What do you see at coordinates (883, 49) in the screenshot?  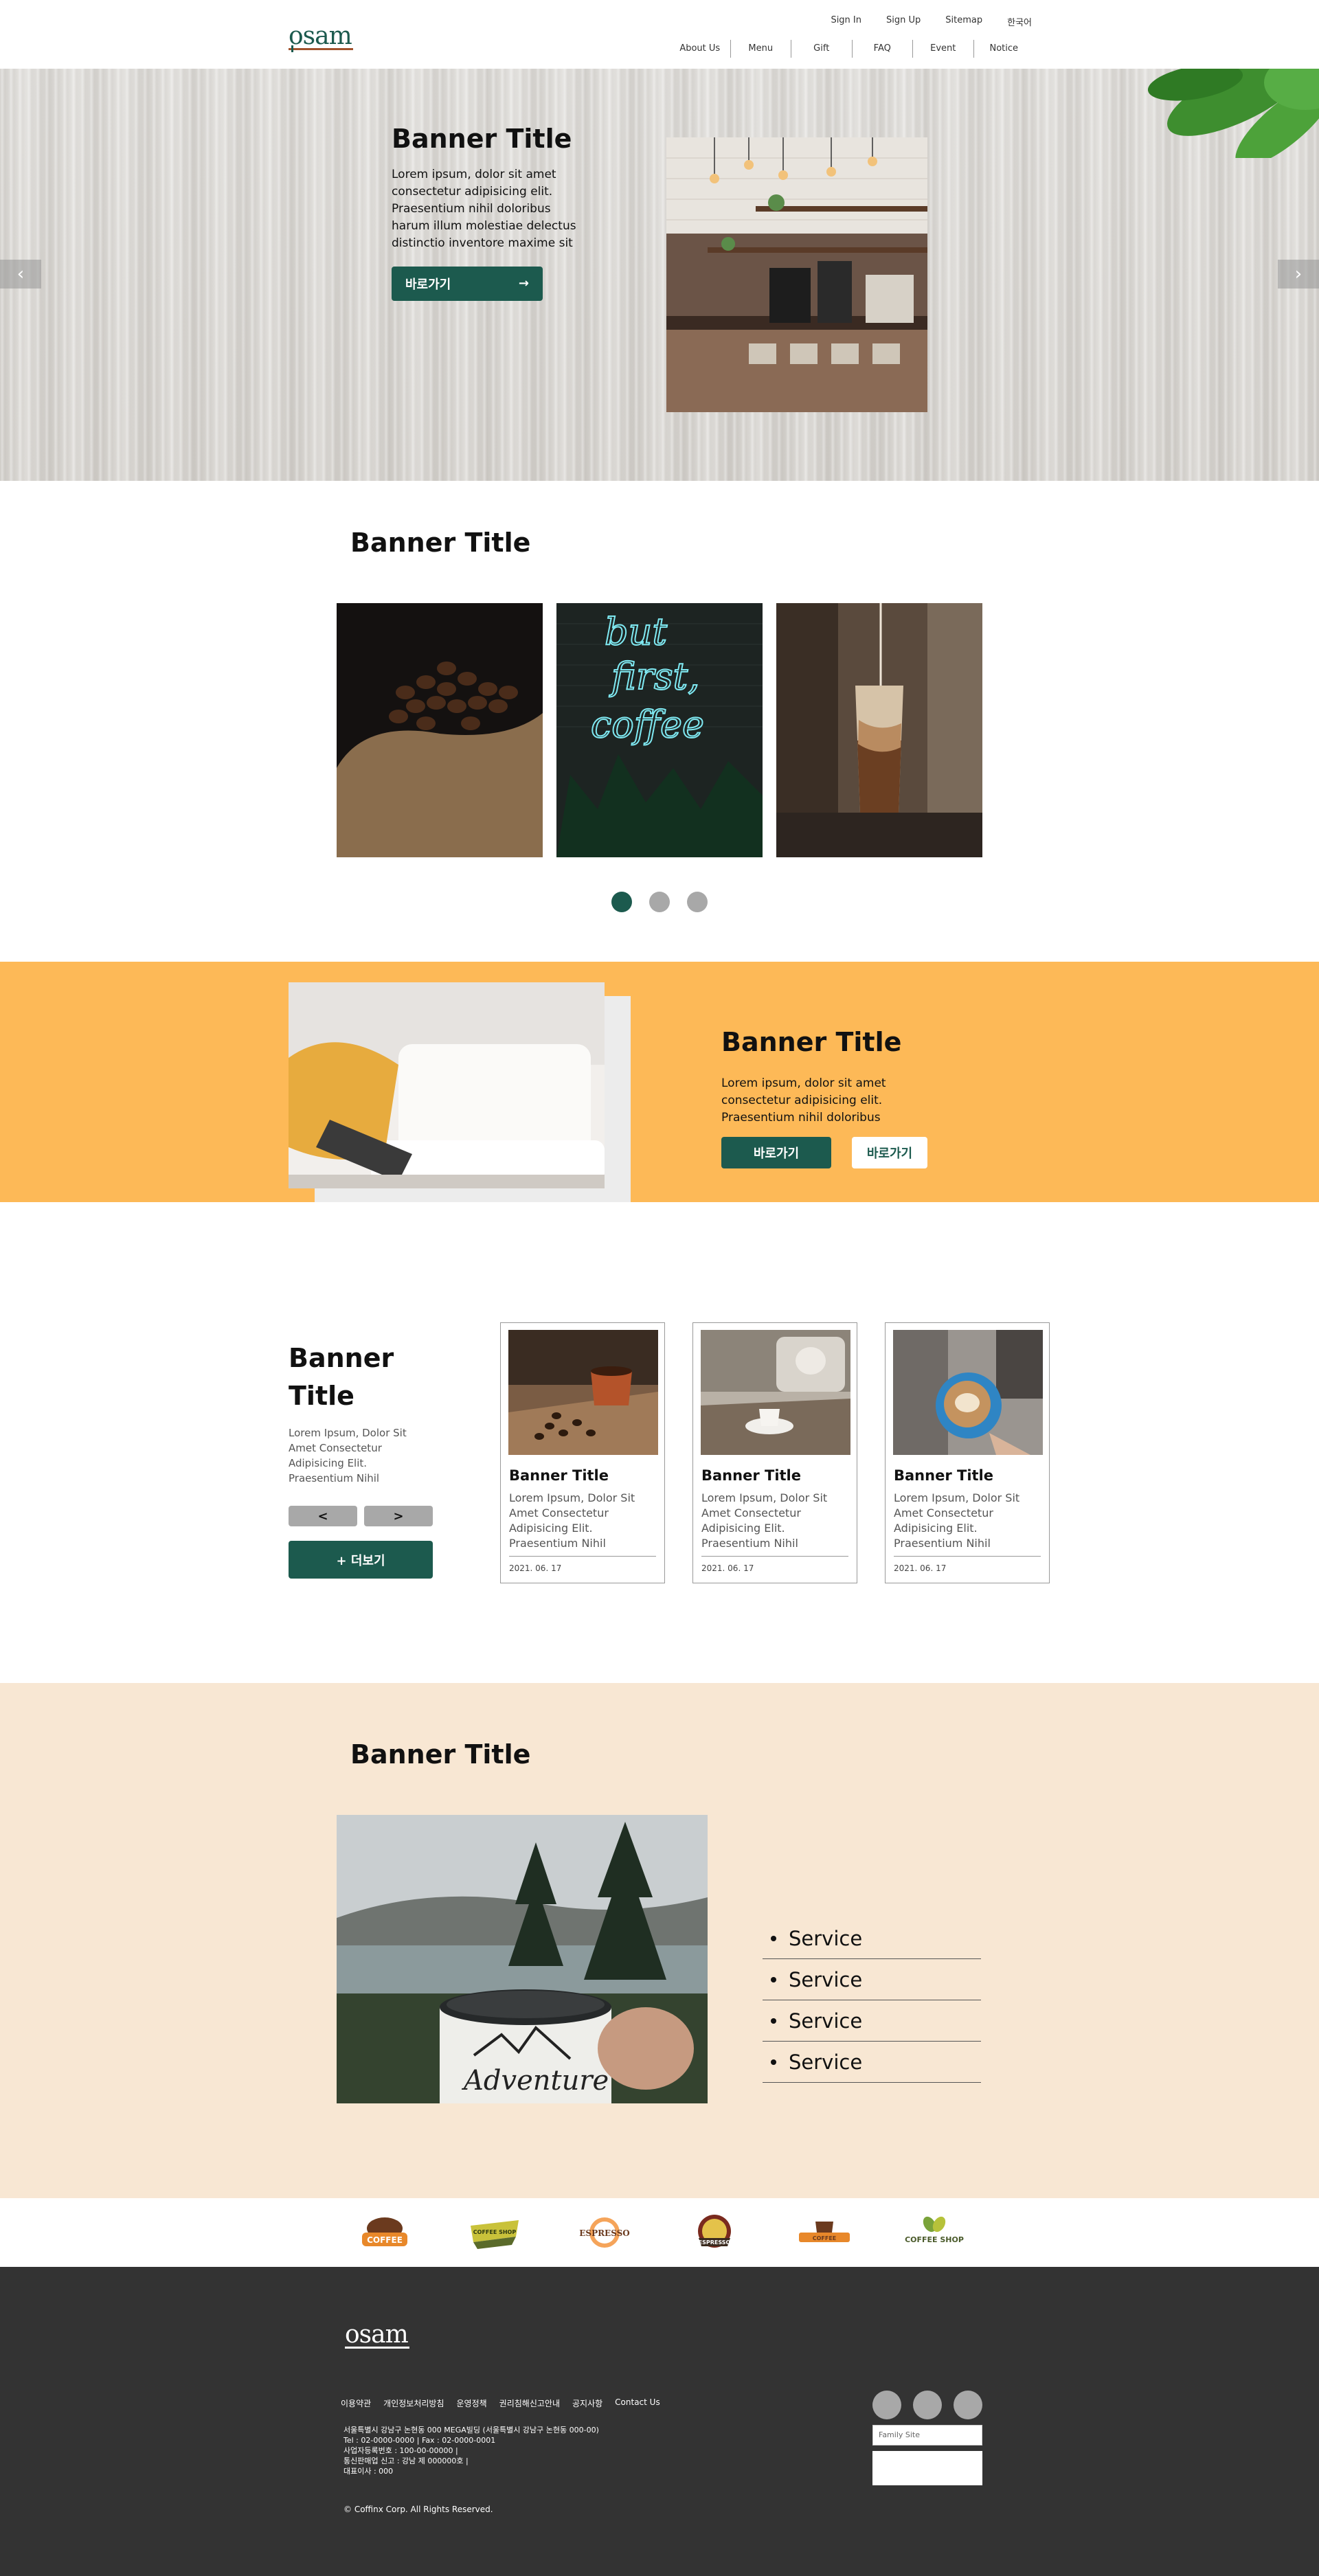 I see `nav-faq: FAQ` at bounding box center [883, 49].